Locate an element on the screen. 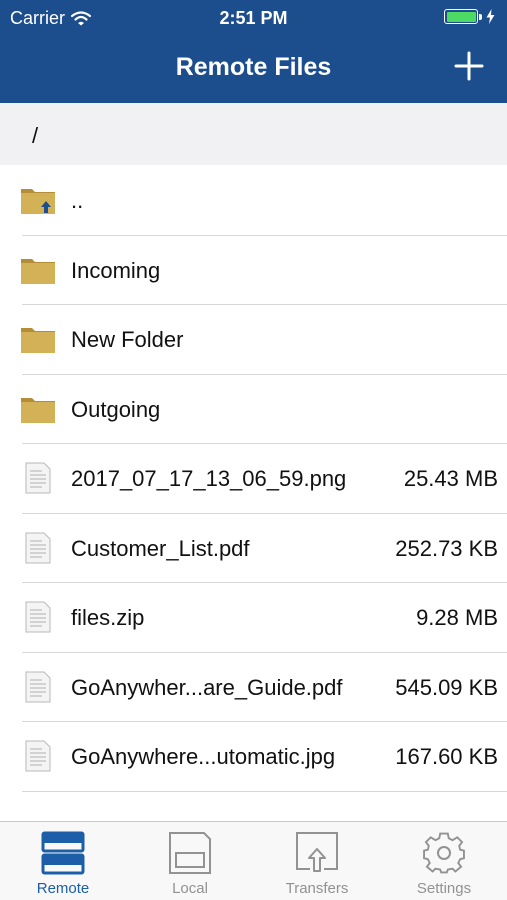  list-item-folder: Incoming is located at coordinates (253, 270).